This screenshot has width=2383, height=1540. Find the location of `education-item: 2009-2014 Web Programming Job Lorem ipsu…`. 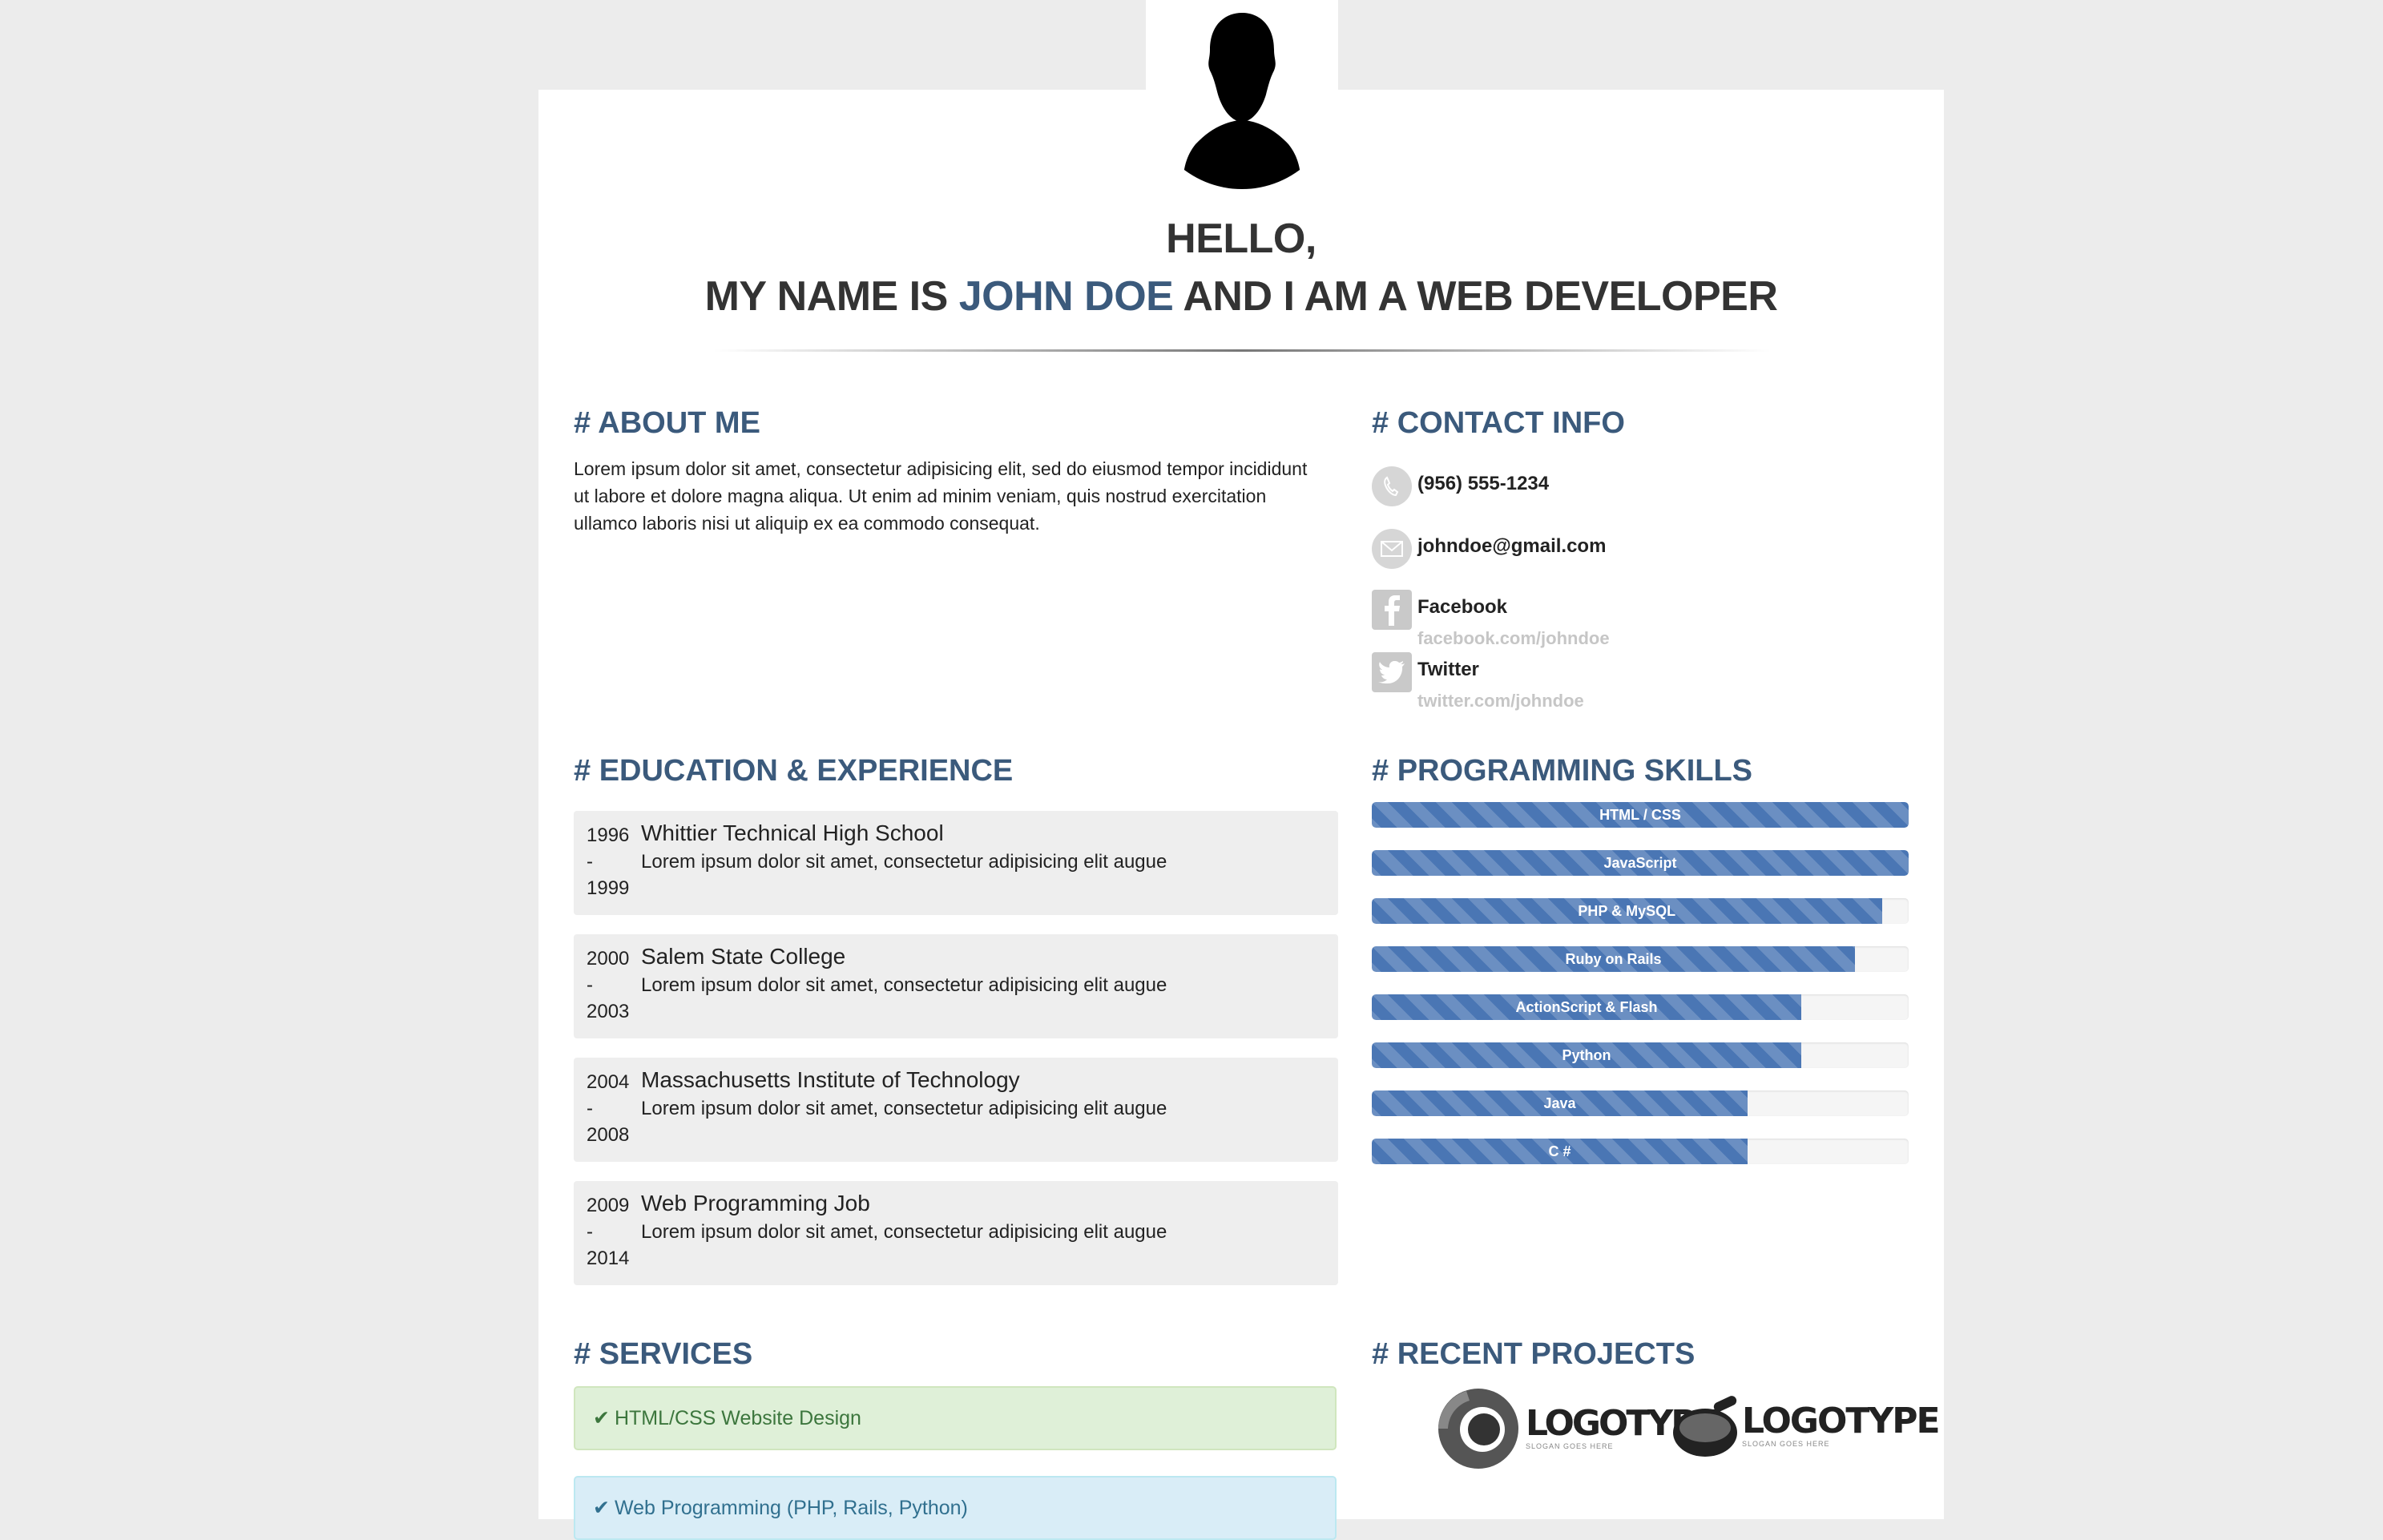

education-item: 2009-2014 Web Programming Job Lorem ipsu… is located at coordinates (956, 1233).